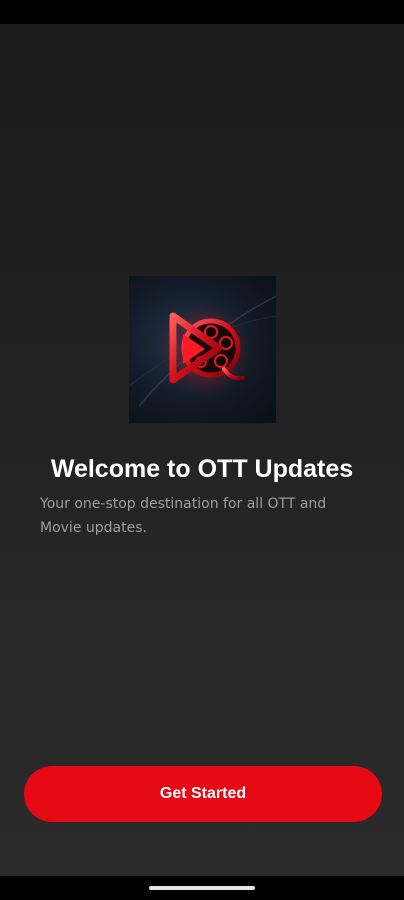 This screenshot has height=900, width=404. What do you see at coordinates (203, 794) in the screenshot?
I see `get-started-button: Get Started` at bounding box center [203, 794].